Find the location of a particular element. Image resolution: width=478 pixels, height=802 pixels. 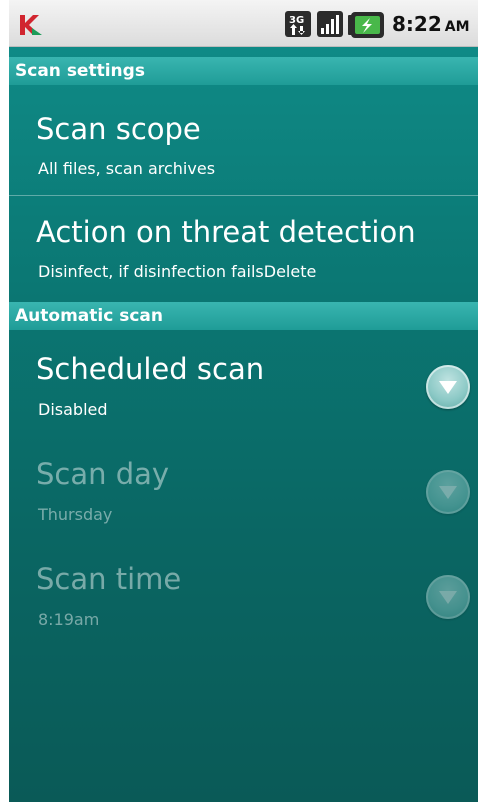

setting-subtitle: All files, scan archives is located at coordinates (127, 168).